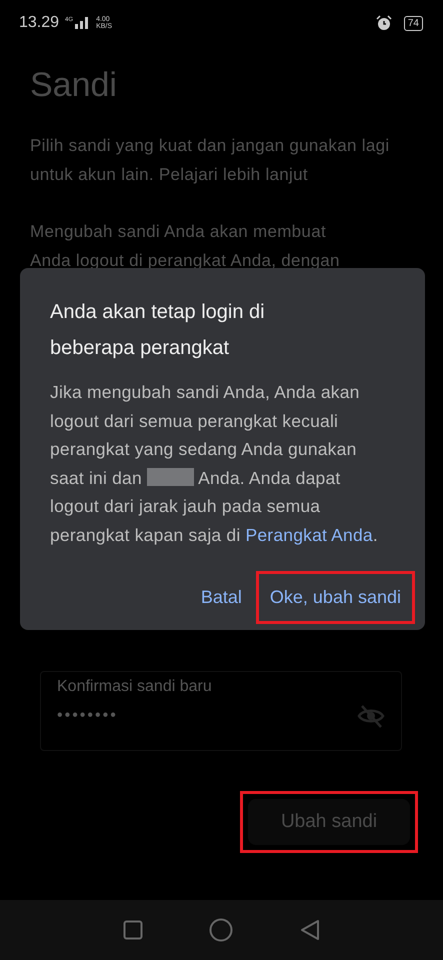 Image resolution: width=443 pixels, height=960 pixels. What do you see at coordinates (310, 930) in the screenshot?
I see `back-icon` at bounding box center [310, 930].